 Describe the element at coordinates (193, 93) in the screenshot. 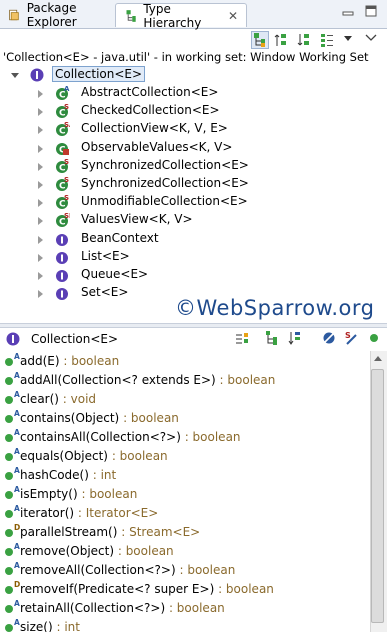

I see `tree-node: C A AbstractCollection<E>` at that location.